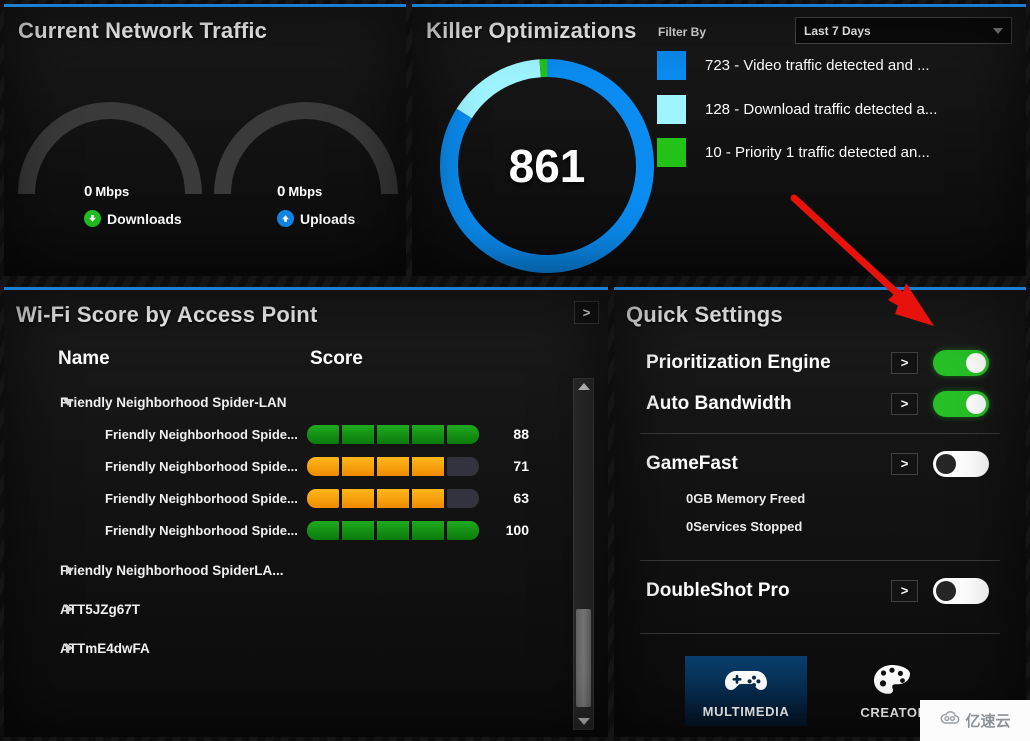 The height and width of the screenshot is (741, 1030). Describe the element at coordinates (289, 609) in the screenshot. I see `tree-group-row: ATT5JZg67T` at that location.